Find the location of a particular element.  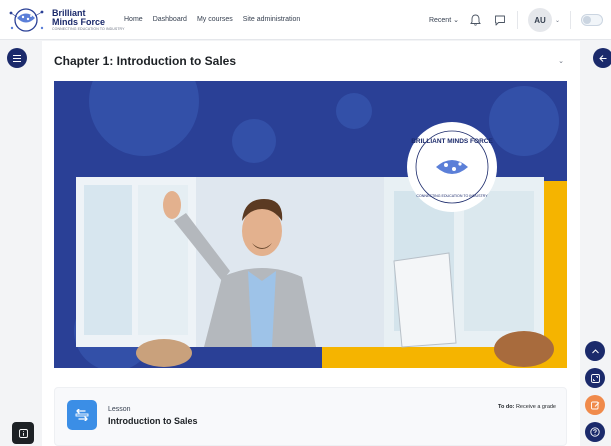

edit-pencil-icon is located at coordinates (594, 405).